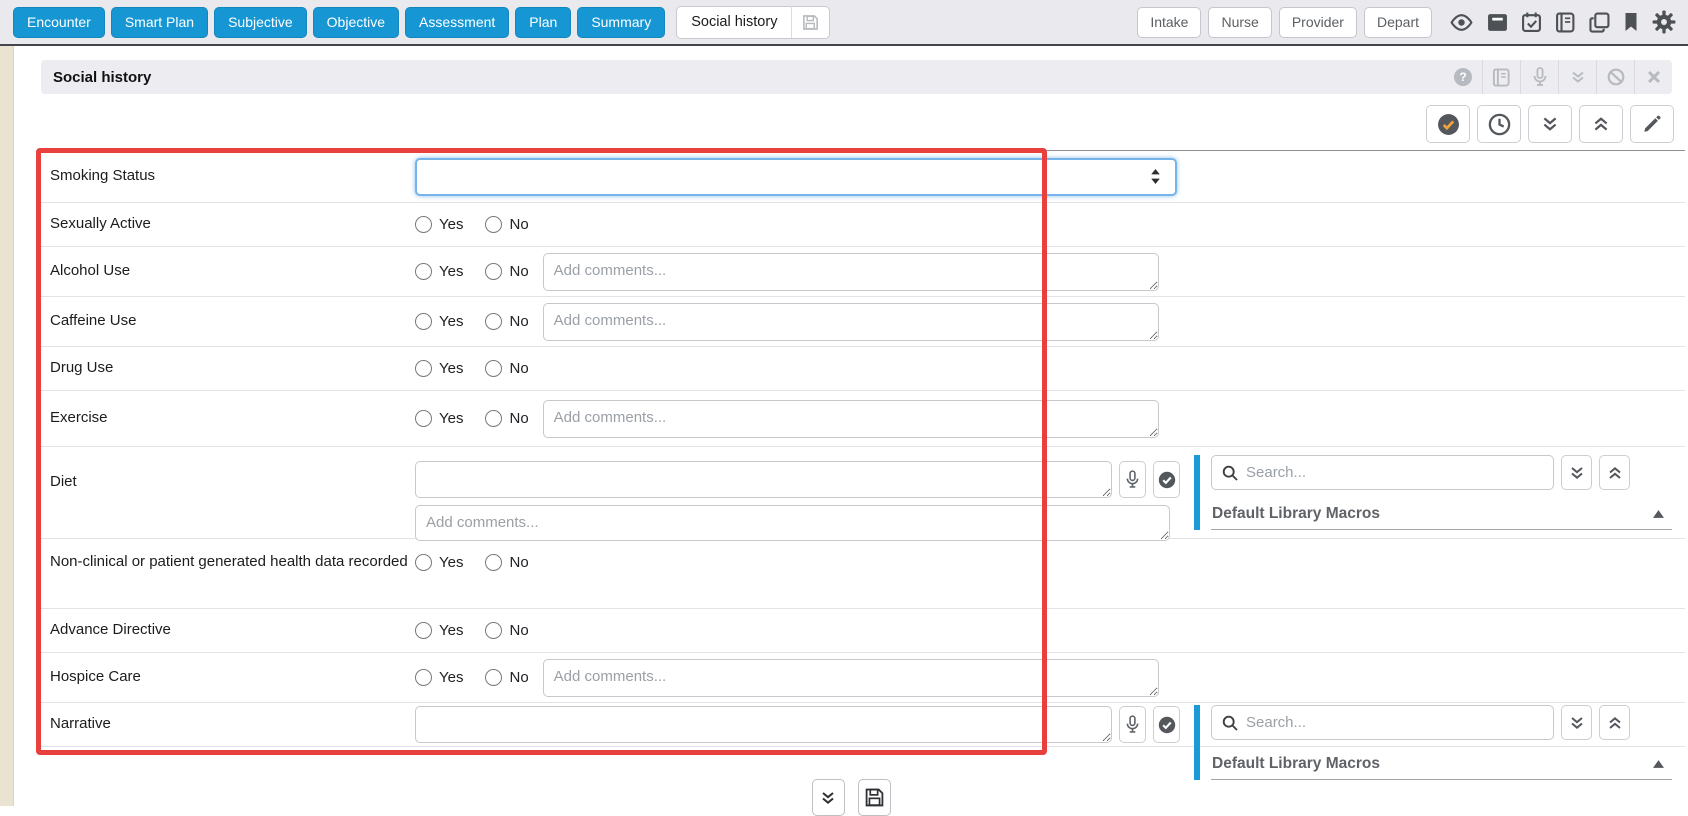  Describe the element at coordinates (1239, 22) in the screenshot. I see `stage-button-nurse: Nurse` at that location.